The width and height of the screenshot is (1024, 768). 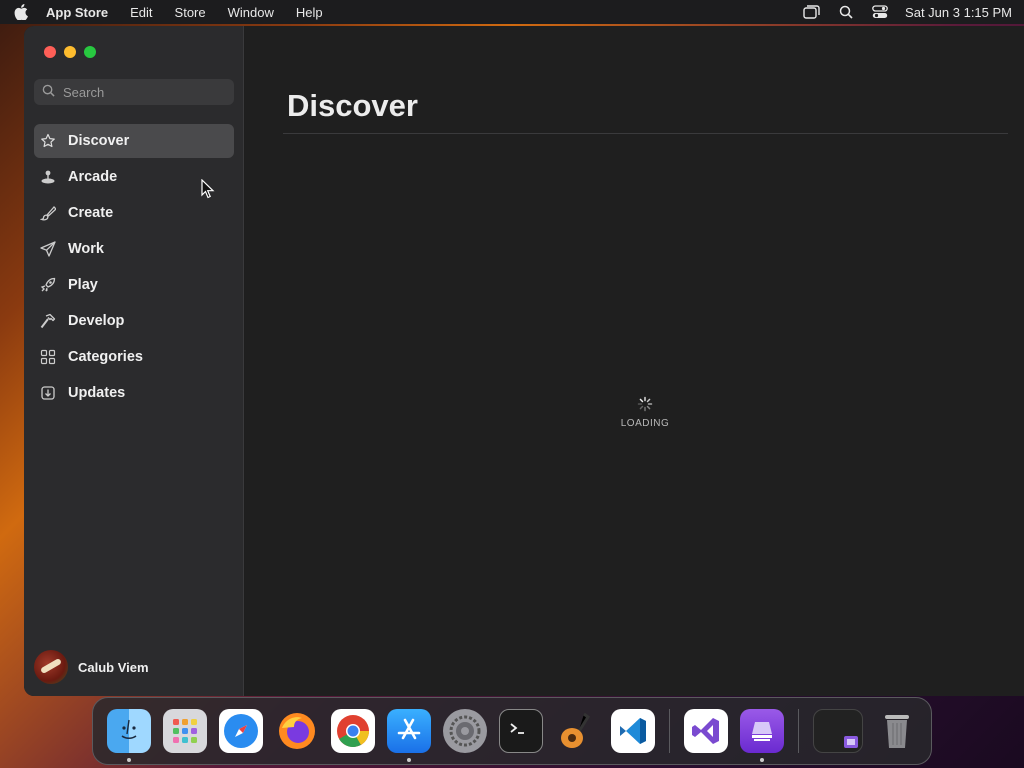 I want to click on download-icon, so click(x=48, y=393).